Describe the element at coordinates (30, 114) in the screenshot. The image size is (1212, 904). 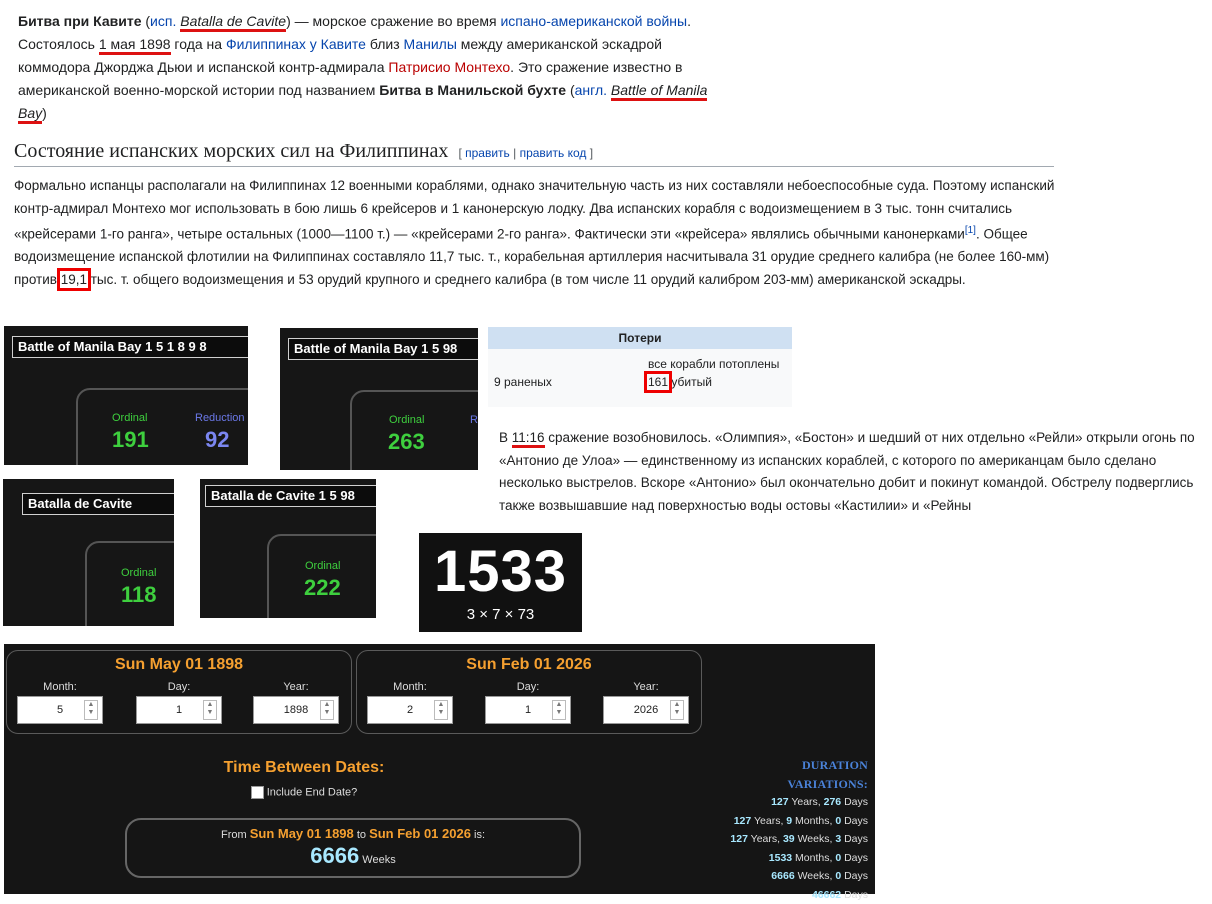
I see `english-name-b: Bay` at that location.